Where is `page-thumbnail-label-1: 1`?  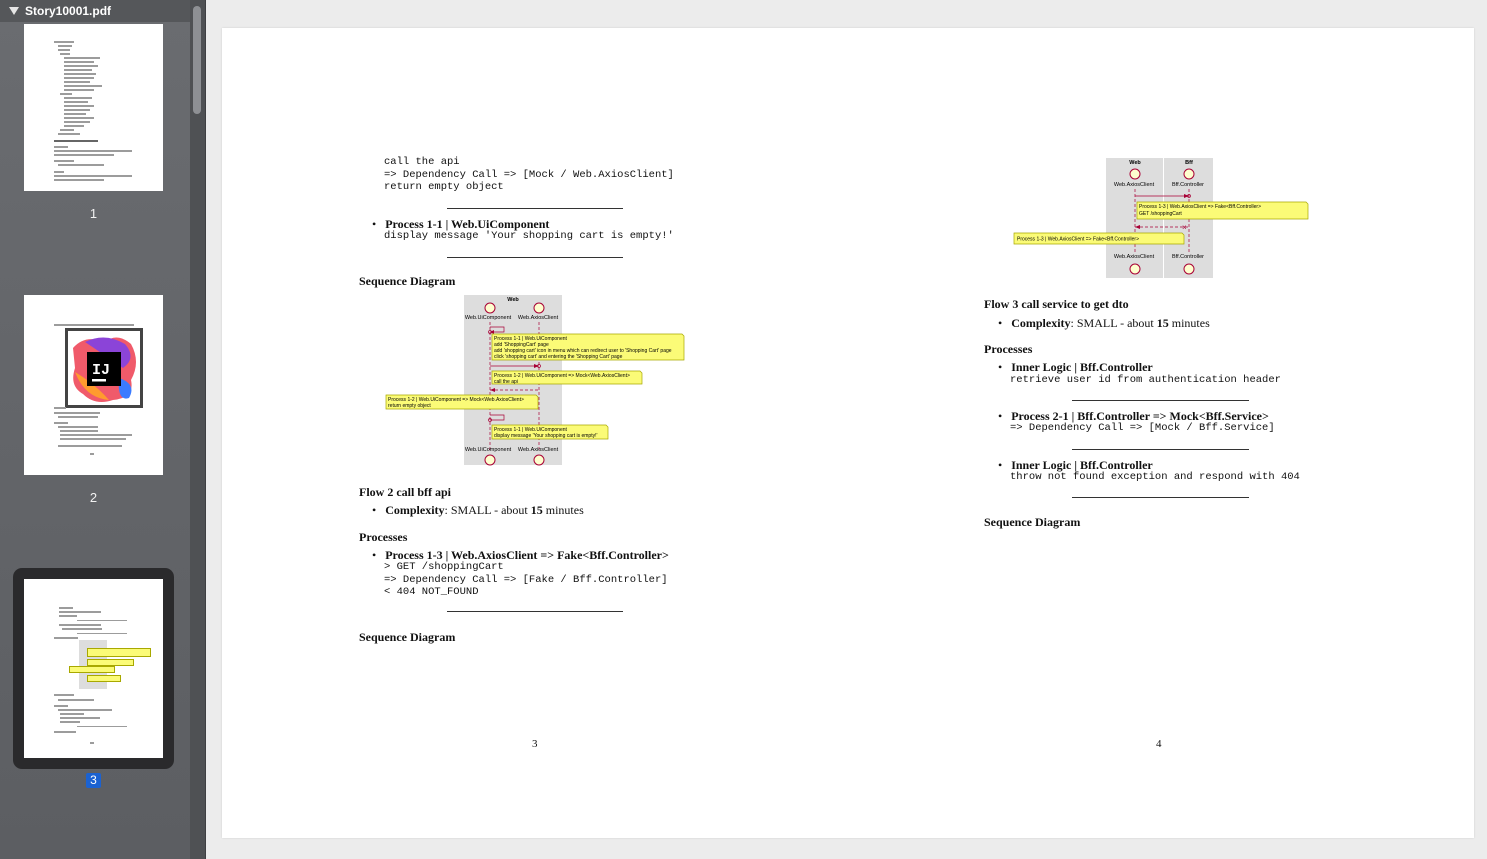 page-thumbnail-label-1: 1 is located at coordinates (93, 213).